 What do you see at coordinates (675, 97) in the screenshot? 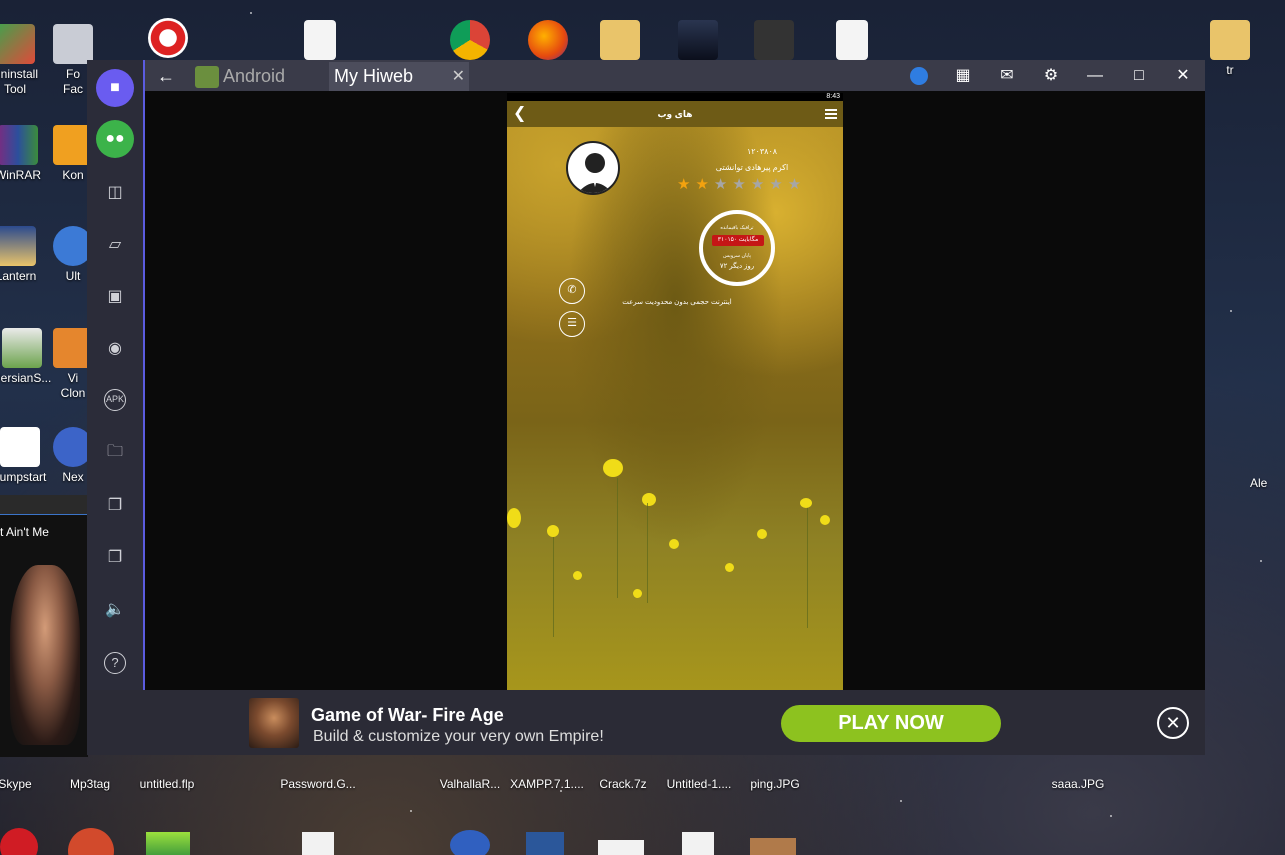
I see `status-bar: 8:43` at bounding box center [675, 97].